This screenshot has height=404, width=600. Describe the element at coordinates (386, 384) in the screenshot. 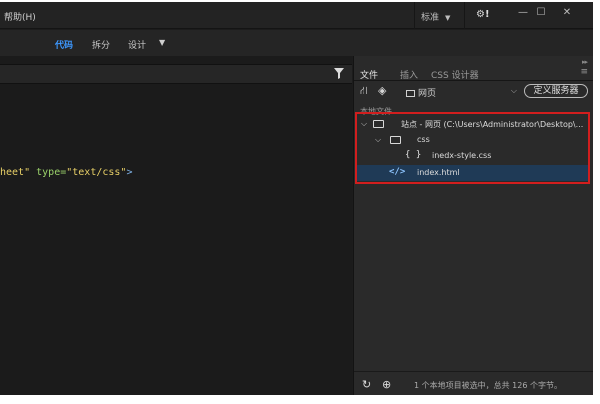

I see `globe-icon: ⊕` at that location.